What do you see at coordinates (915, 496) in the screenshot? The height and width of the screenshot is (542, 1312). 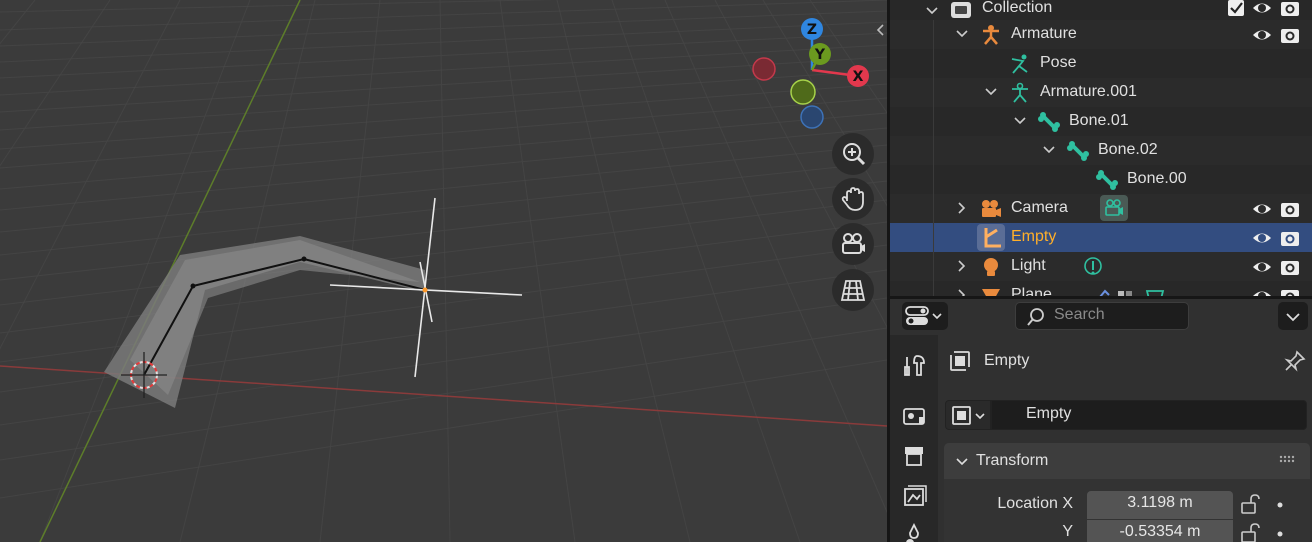 I see `view-layer-properties-icon` at bounding box center [915, 496].